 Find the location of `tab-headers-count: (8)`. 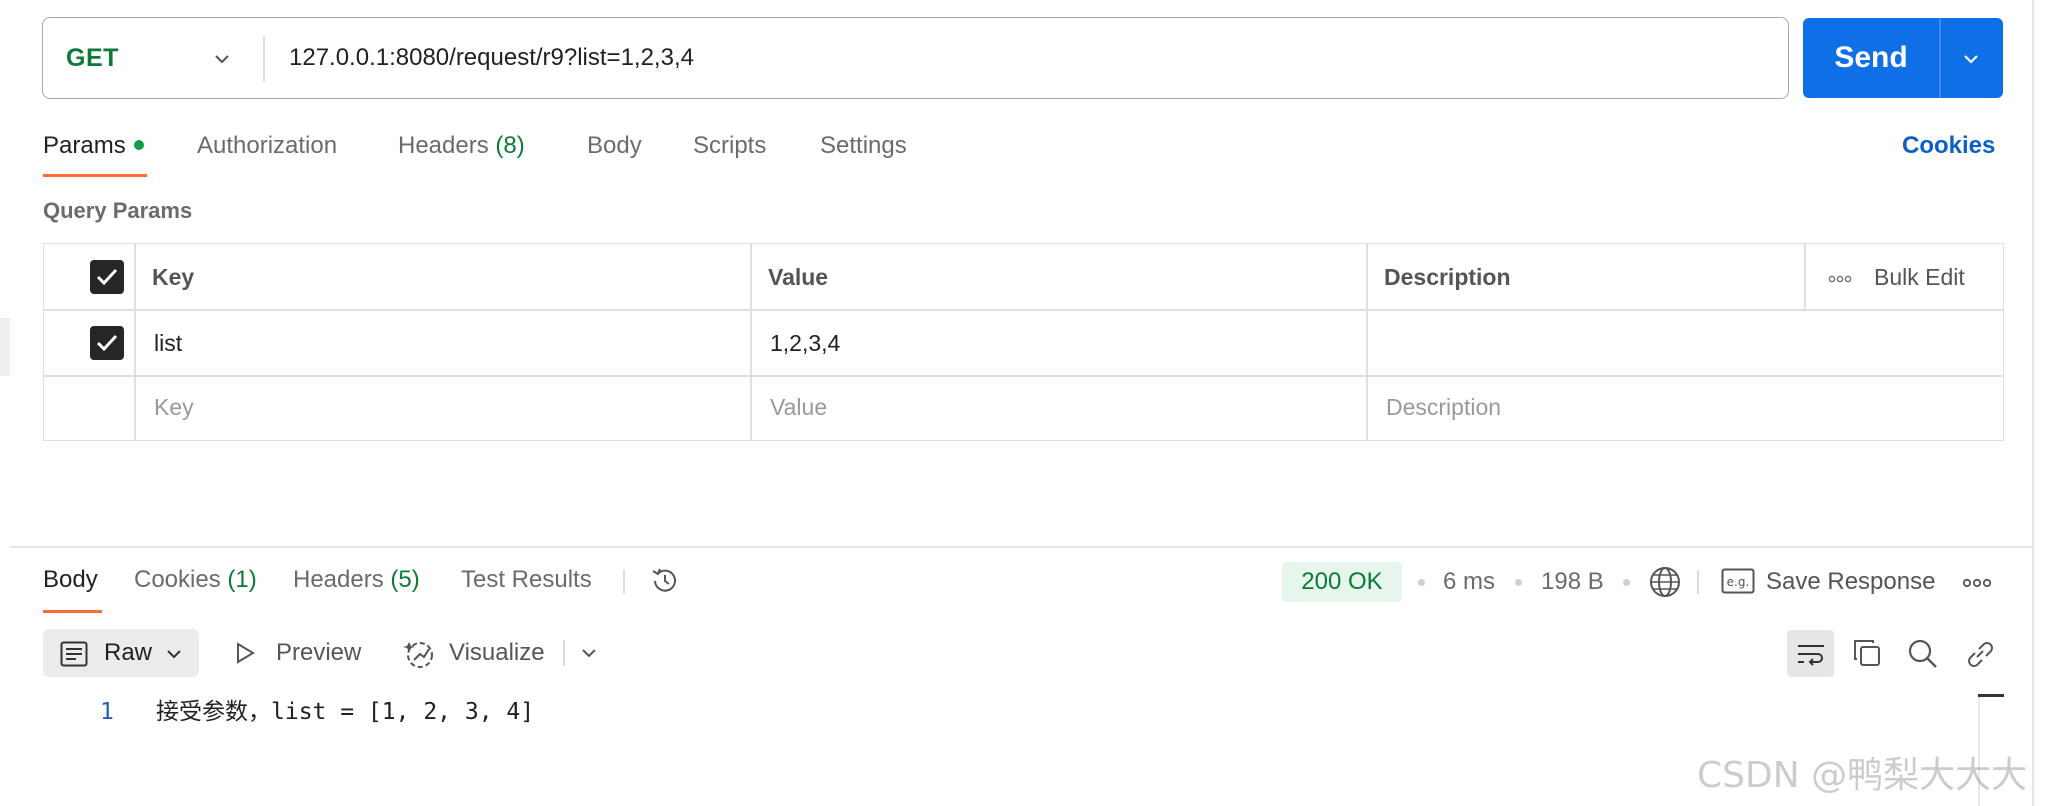

tab-headers-count: (8) is located at coordinates (510, 145).